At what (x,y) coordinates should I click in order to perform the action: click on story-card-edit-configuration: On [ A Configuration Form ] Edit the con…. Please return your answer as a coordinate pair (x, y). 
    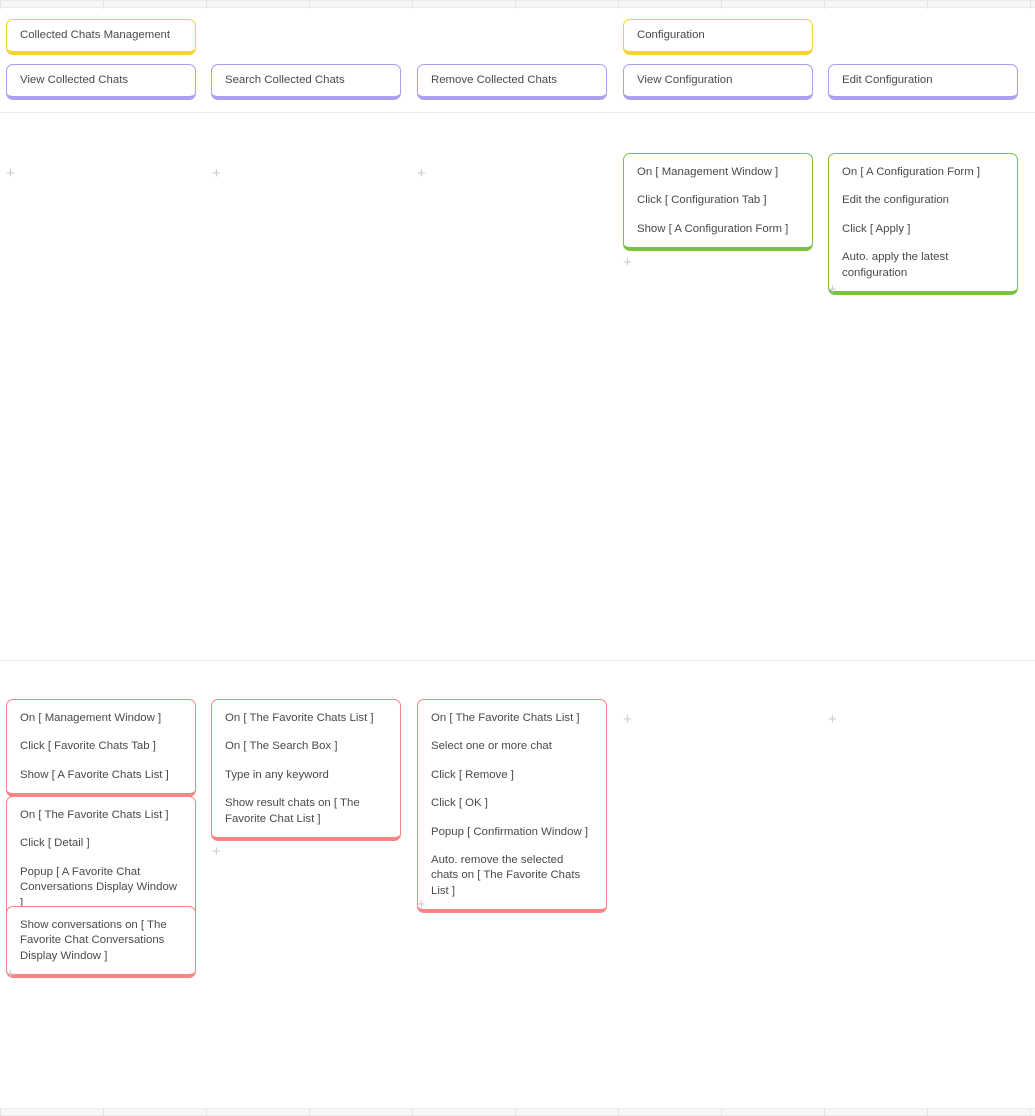
    Looking at the image, I should click on (923, 224).